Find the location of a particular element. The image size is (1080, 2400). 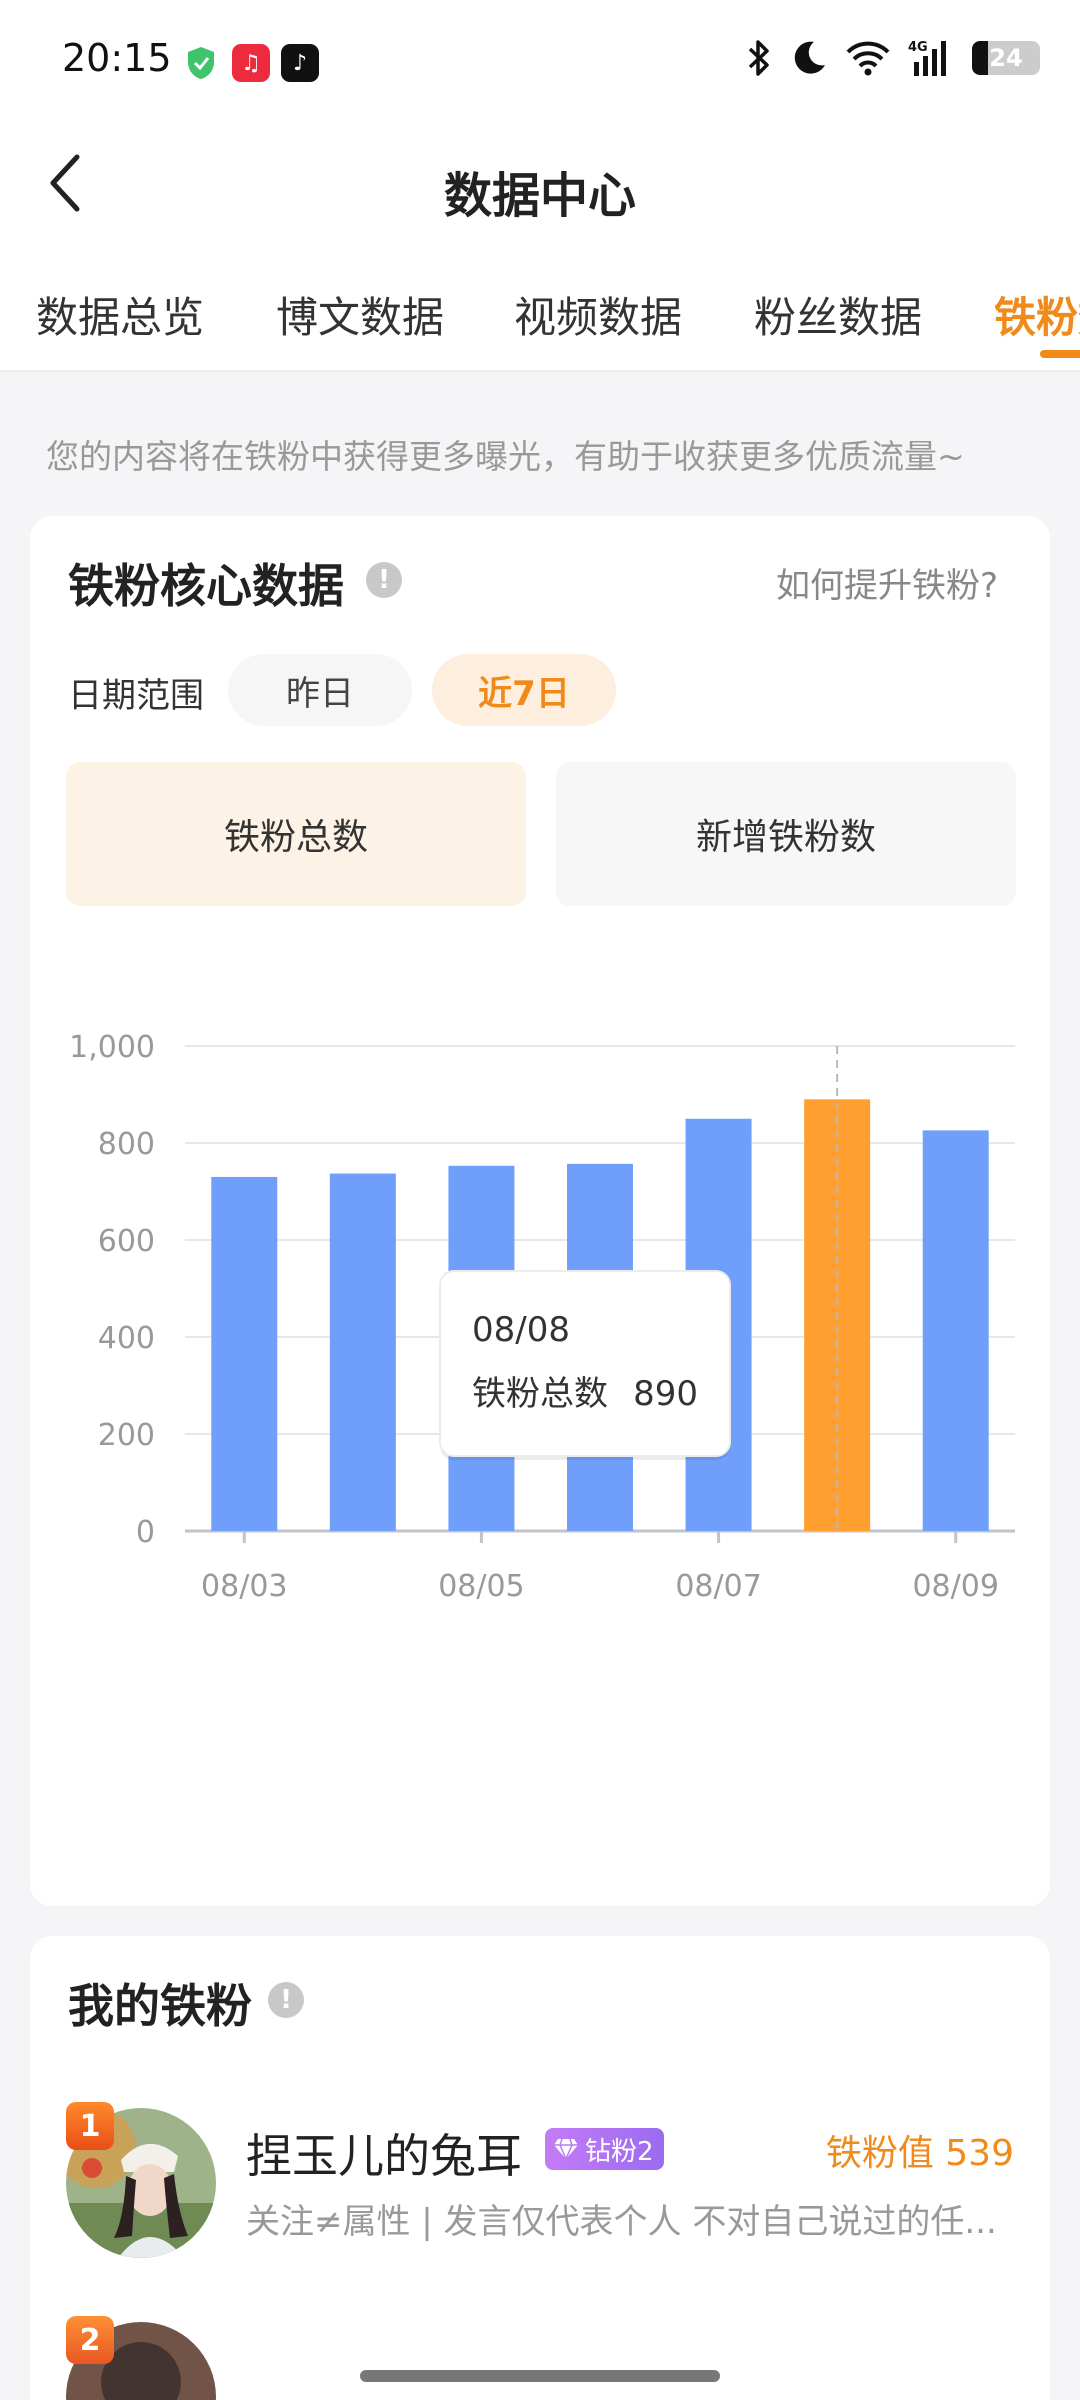

signal-4g-icon: 4G is located at coordinates (927, 58).